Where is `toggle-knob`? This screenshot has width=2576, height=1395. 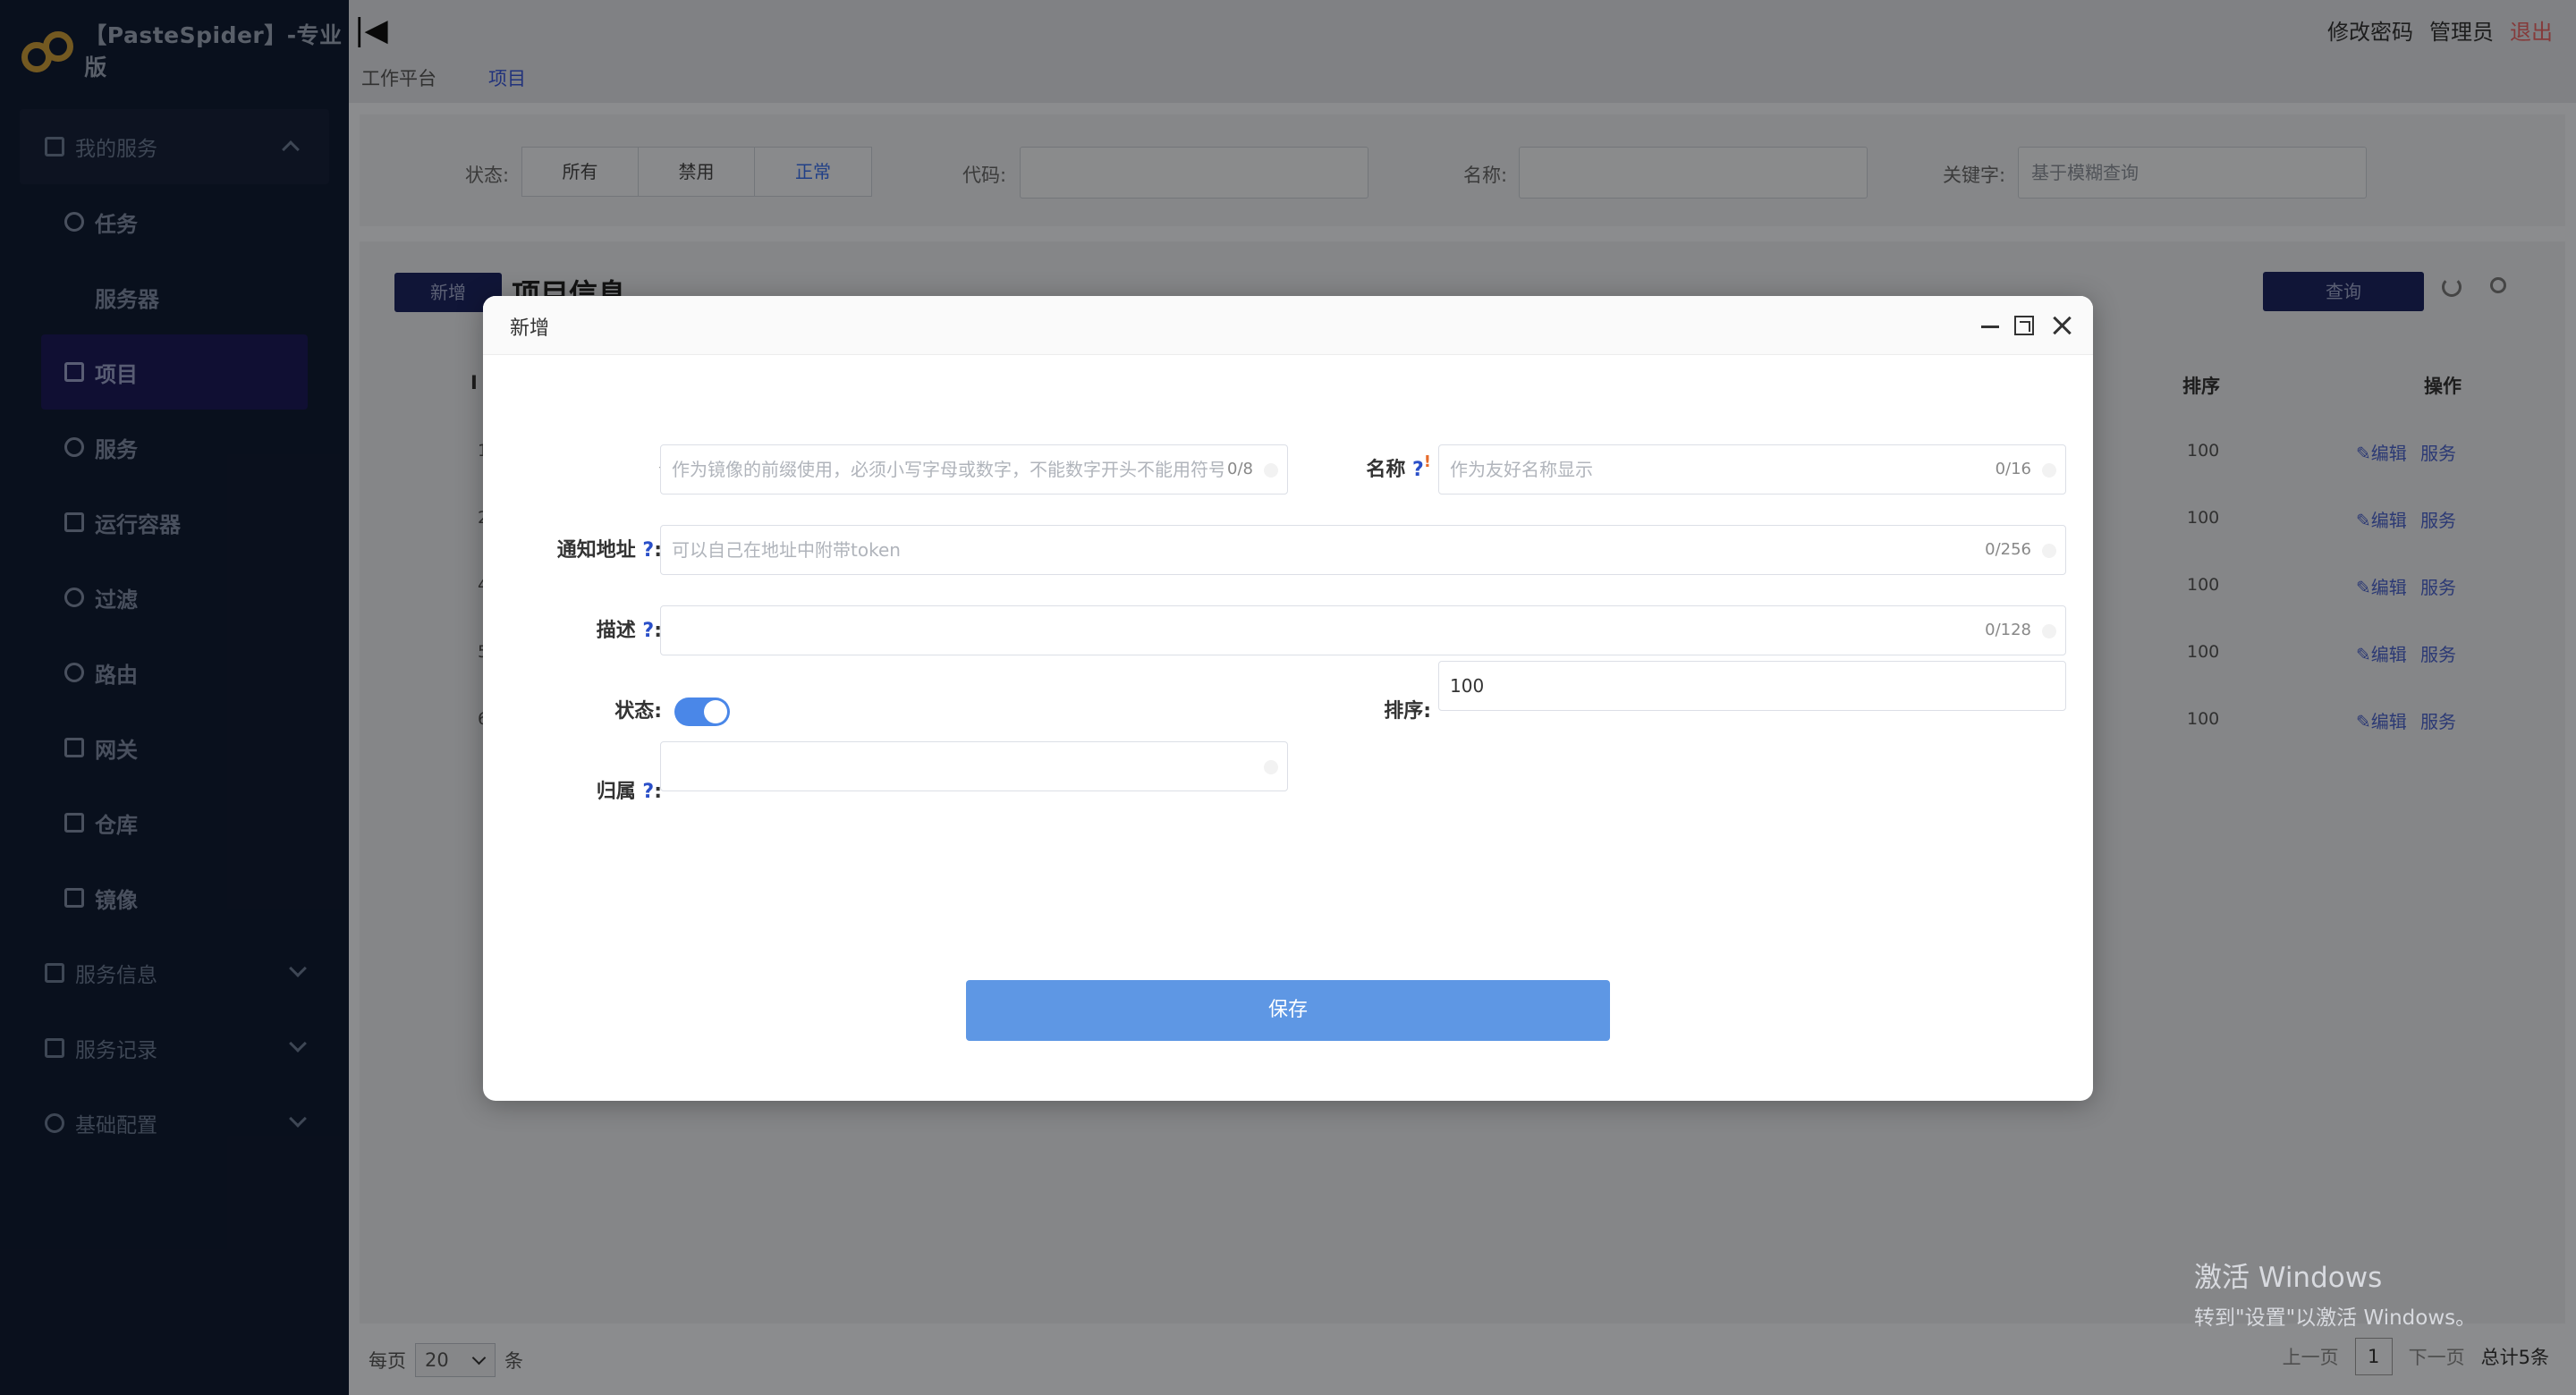
toggle-knob is located at coordinates (715, 711).